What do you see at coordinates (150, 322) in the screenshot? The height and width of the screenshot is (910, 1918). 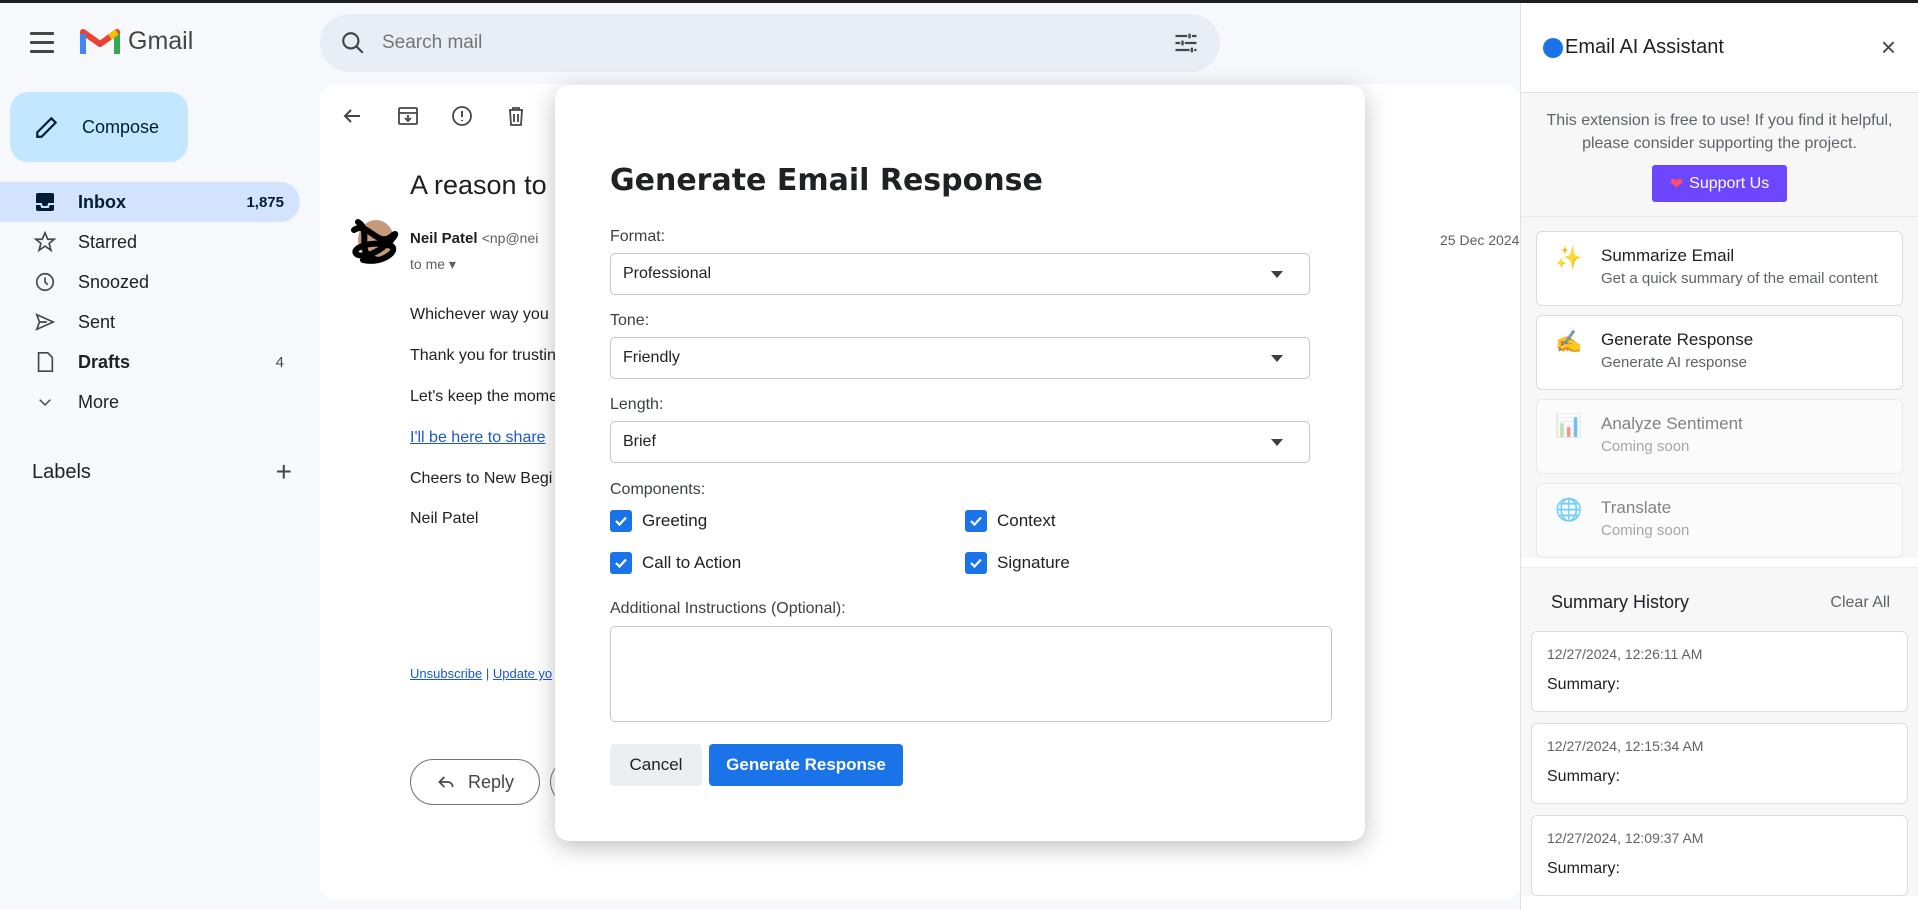 I see `sidebar-item-sent: Sent` at bounding box center [150, 322].